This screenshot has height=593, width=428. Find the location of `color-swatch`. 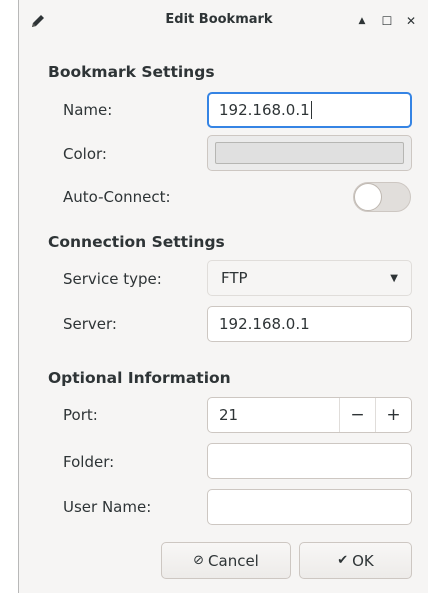

color-swatch is located at coordinates (309, 153).